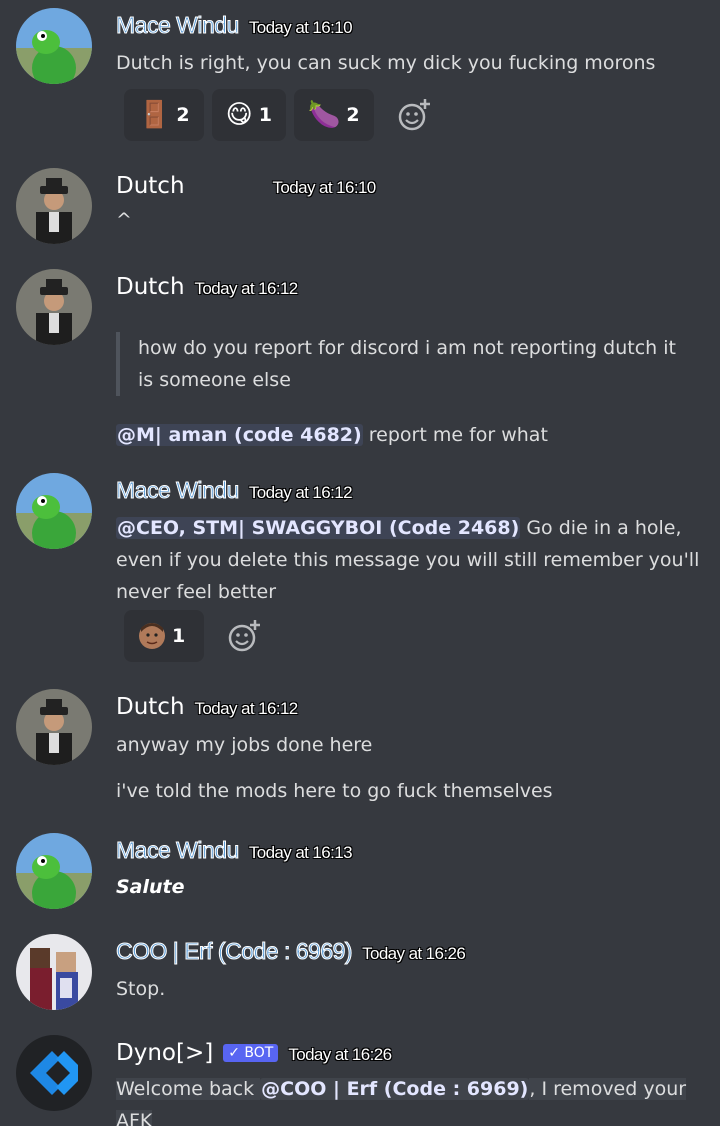 Image resolution: width=720 pixels, height=1126 pixels. I want to click on yum-face-emoji-icon: 😋, so click(239, 115).